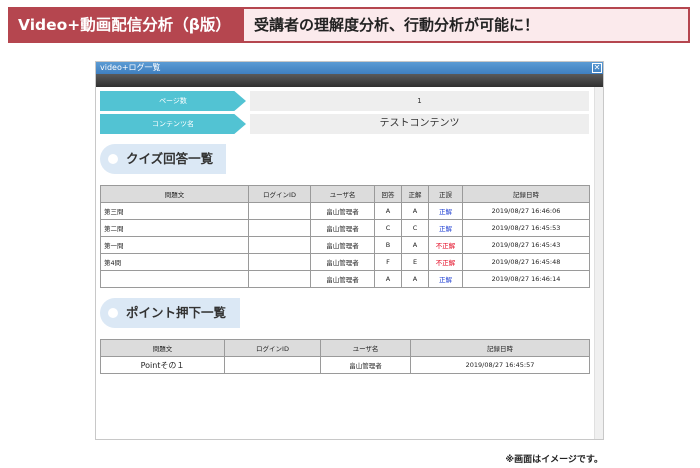 The height and width of the screenshot is (468, 700). Describe the element at coordinates (388, 245) in the screenshot. I see `cell-answer: B` at that location.